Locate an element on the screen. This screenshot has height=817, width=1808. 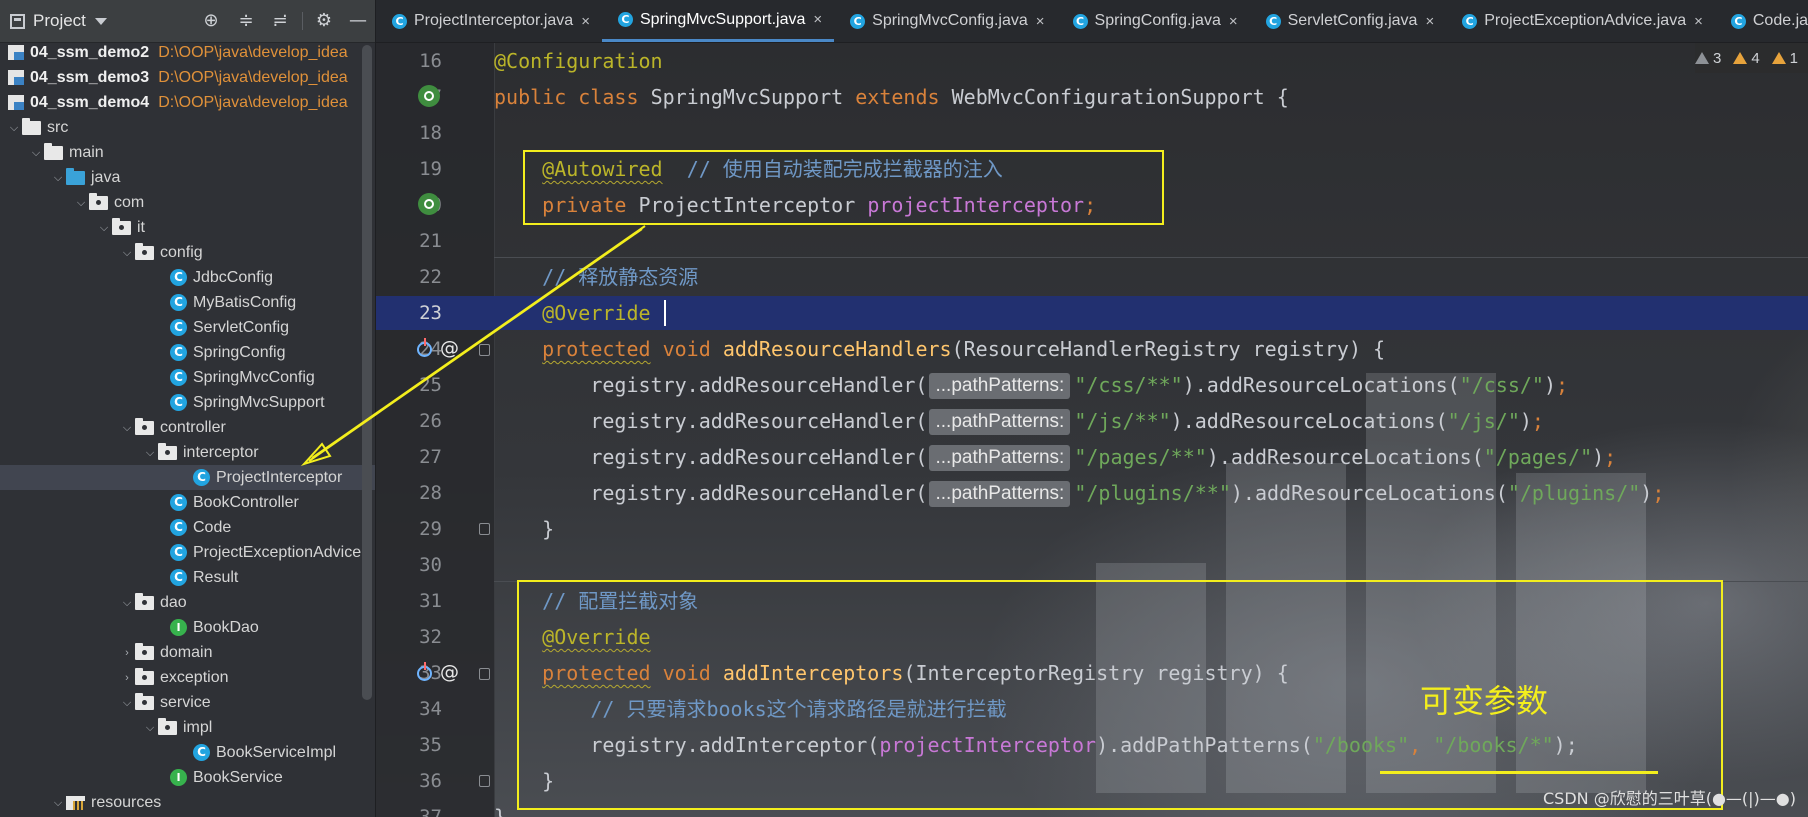
module-name: 04_ssm_demo2 is located at coordinates (90, 52).